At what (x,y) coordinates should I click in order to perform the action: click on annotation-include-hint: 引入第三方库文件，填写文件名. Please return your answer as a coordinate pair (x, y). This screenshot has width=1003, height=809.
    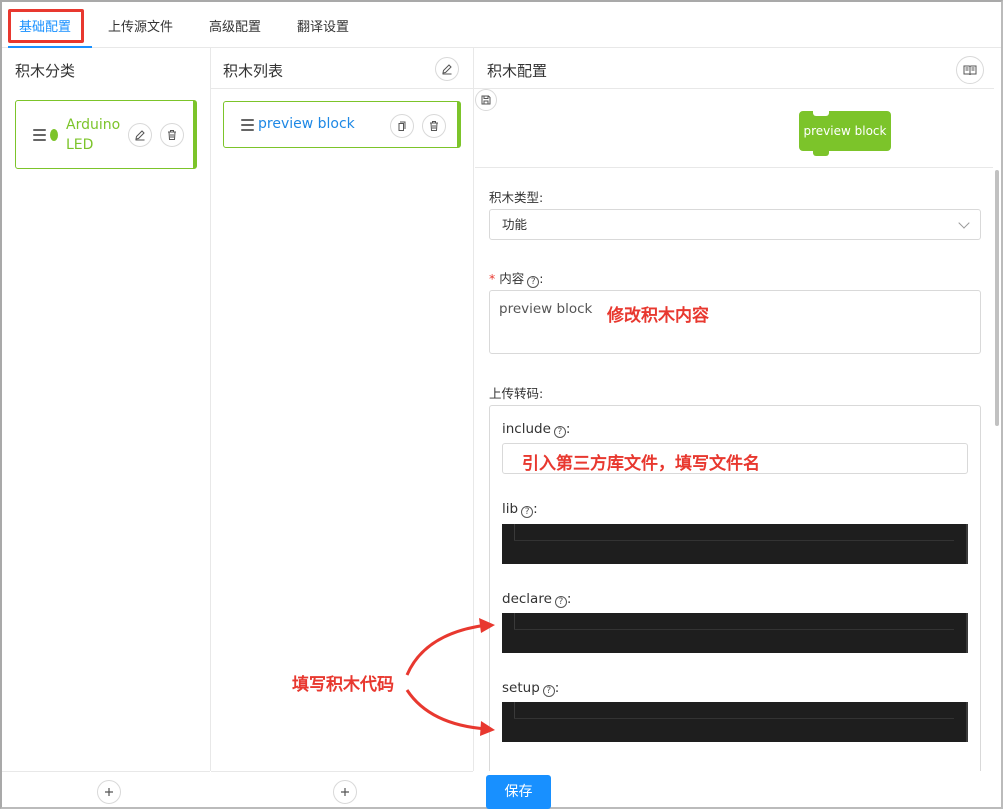
    Looking at the image, I should click on (641, 464).